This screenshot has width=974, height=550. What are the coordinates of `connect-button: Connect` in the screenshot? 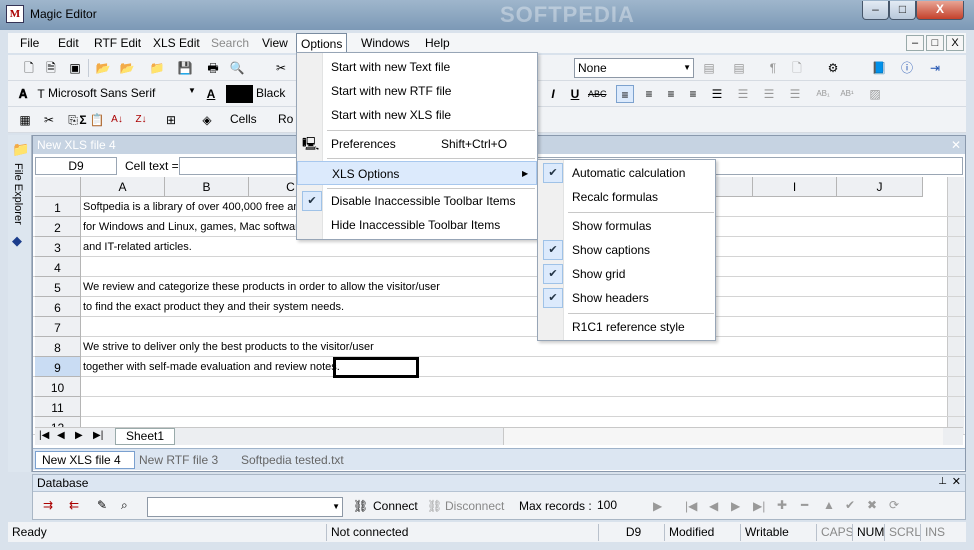 It's located at (395, 506).